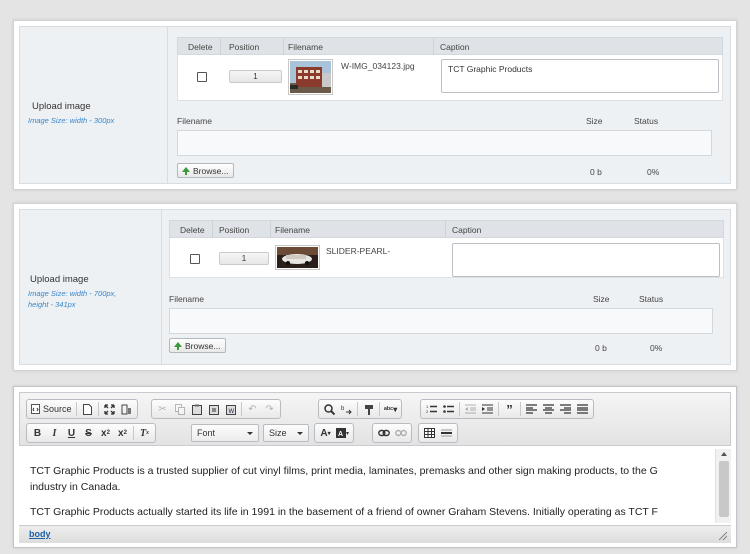 This screenshot has width=750, height=554. What do you see at coordinates (225, 433) in the screenshot?
I see `font-select: Font` at bounding box center [225, 433].